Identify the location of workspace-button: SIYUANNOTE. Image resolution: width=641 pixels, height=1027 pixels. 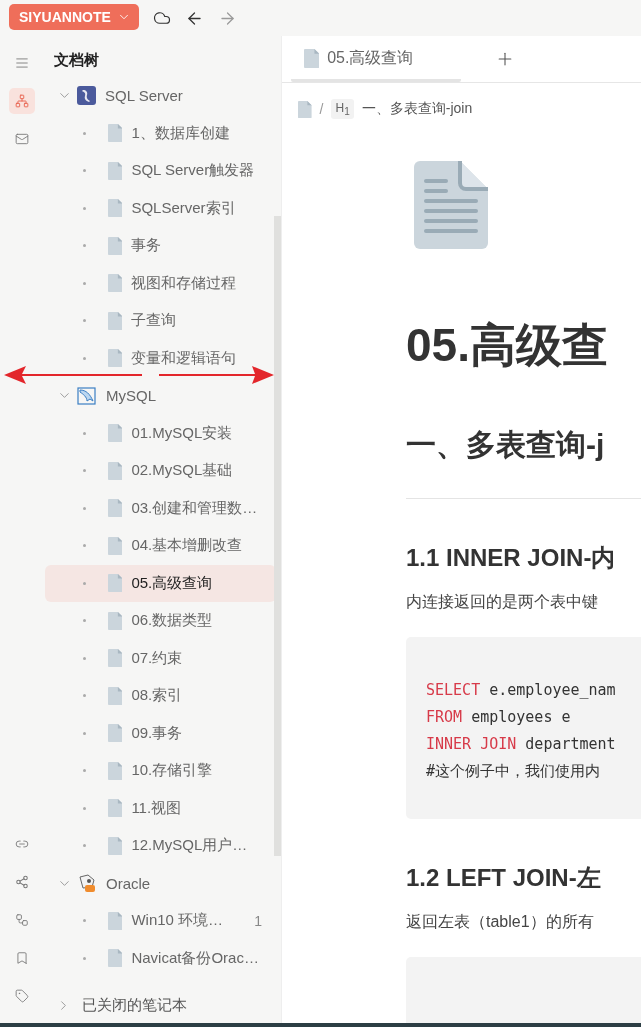
(74, 16).